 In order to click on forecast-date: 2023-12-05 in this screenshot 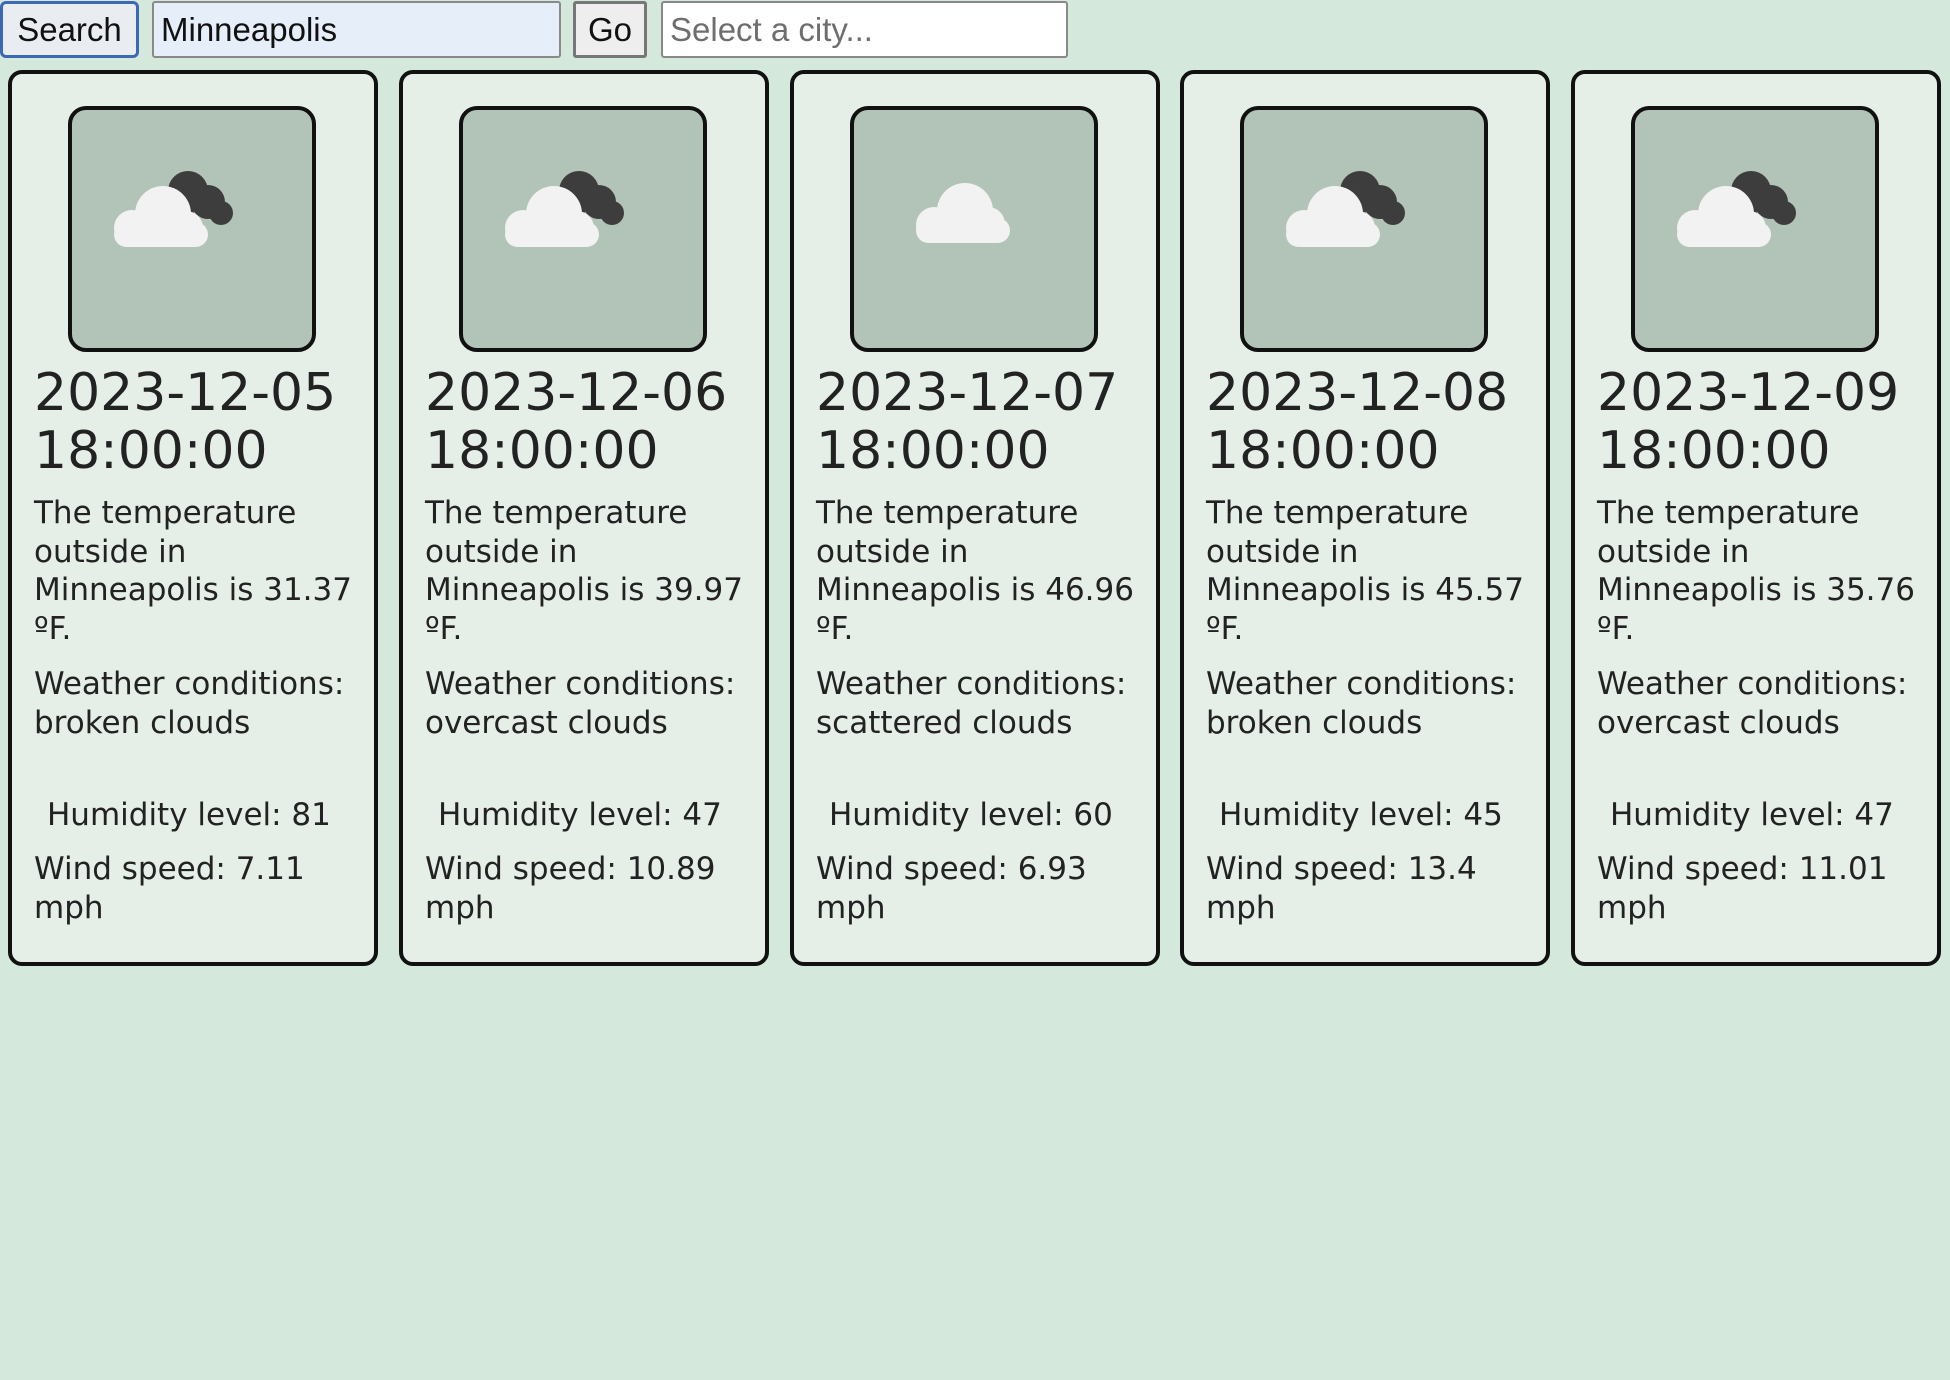, I will do `click(185, 393)`.